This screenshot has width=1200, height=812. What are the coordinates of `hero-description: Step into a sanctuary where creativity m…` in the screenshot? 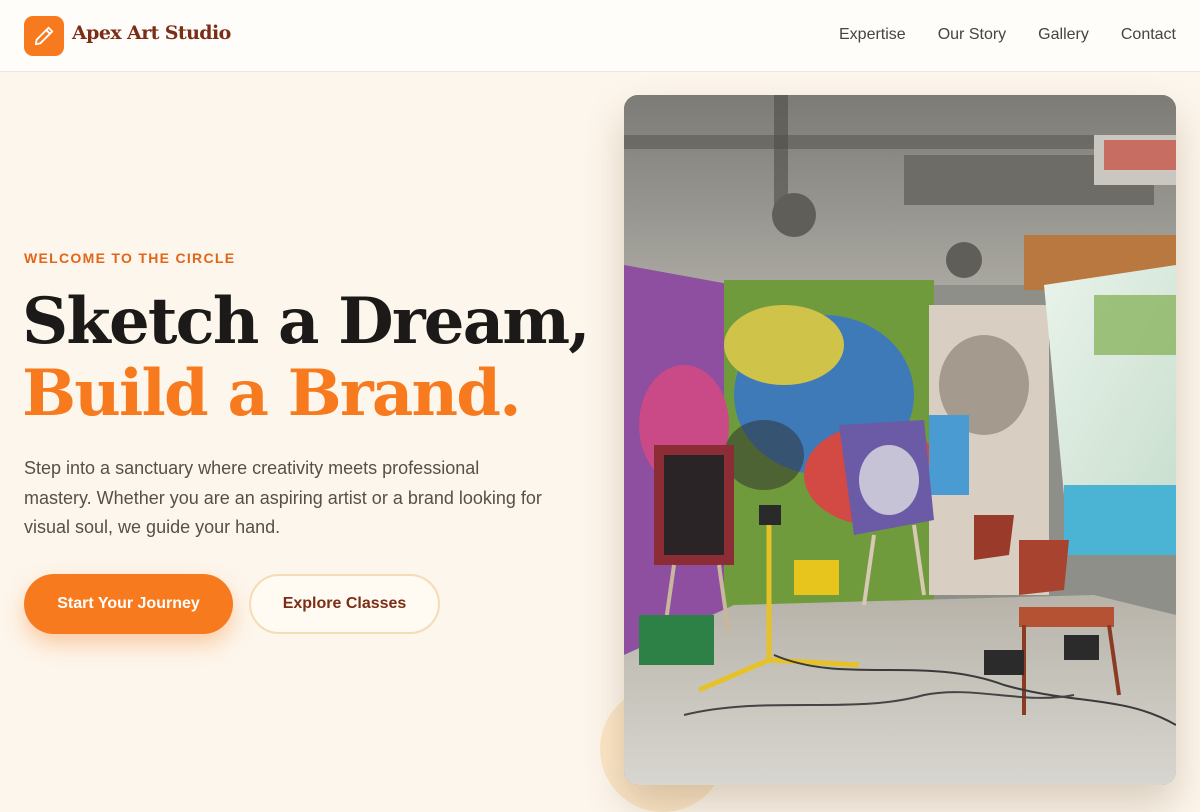 It's located at (283, 497).